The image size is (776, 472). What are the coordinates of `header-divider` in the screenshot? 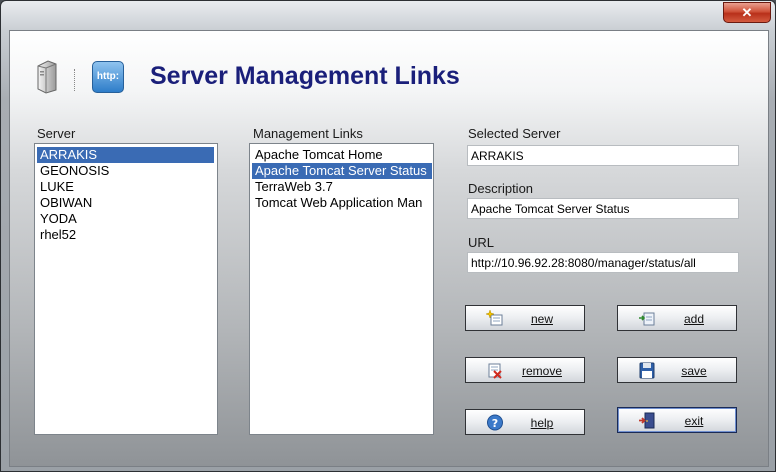 It's located at (75, 80).